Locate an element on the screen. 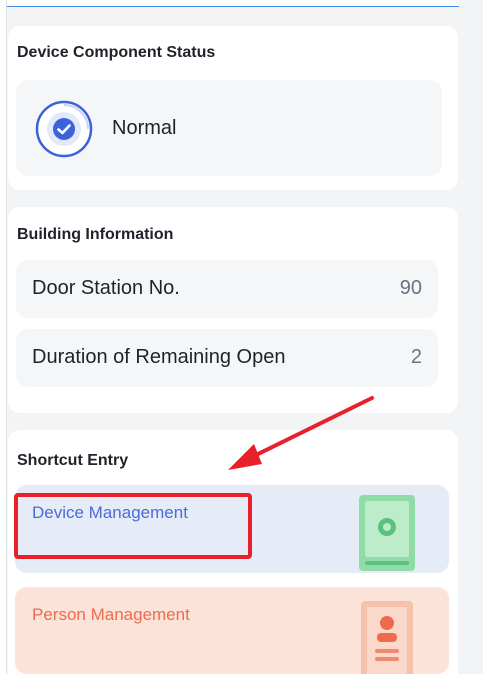  remaining-open-duration-value: 2 is located at coordinates (416, 357).